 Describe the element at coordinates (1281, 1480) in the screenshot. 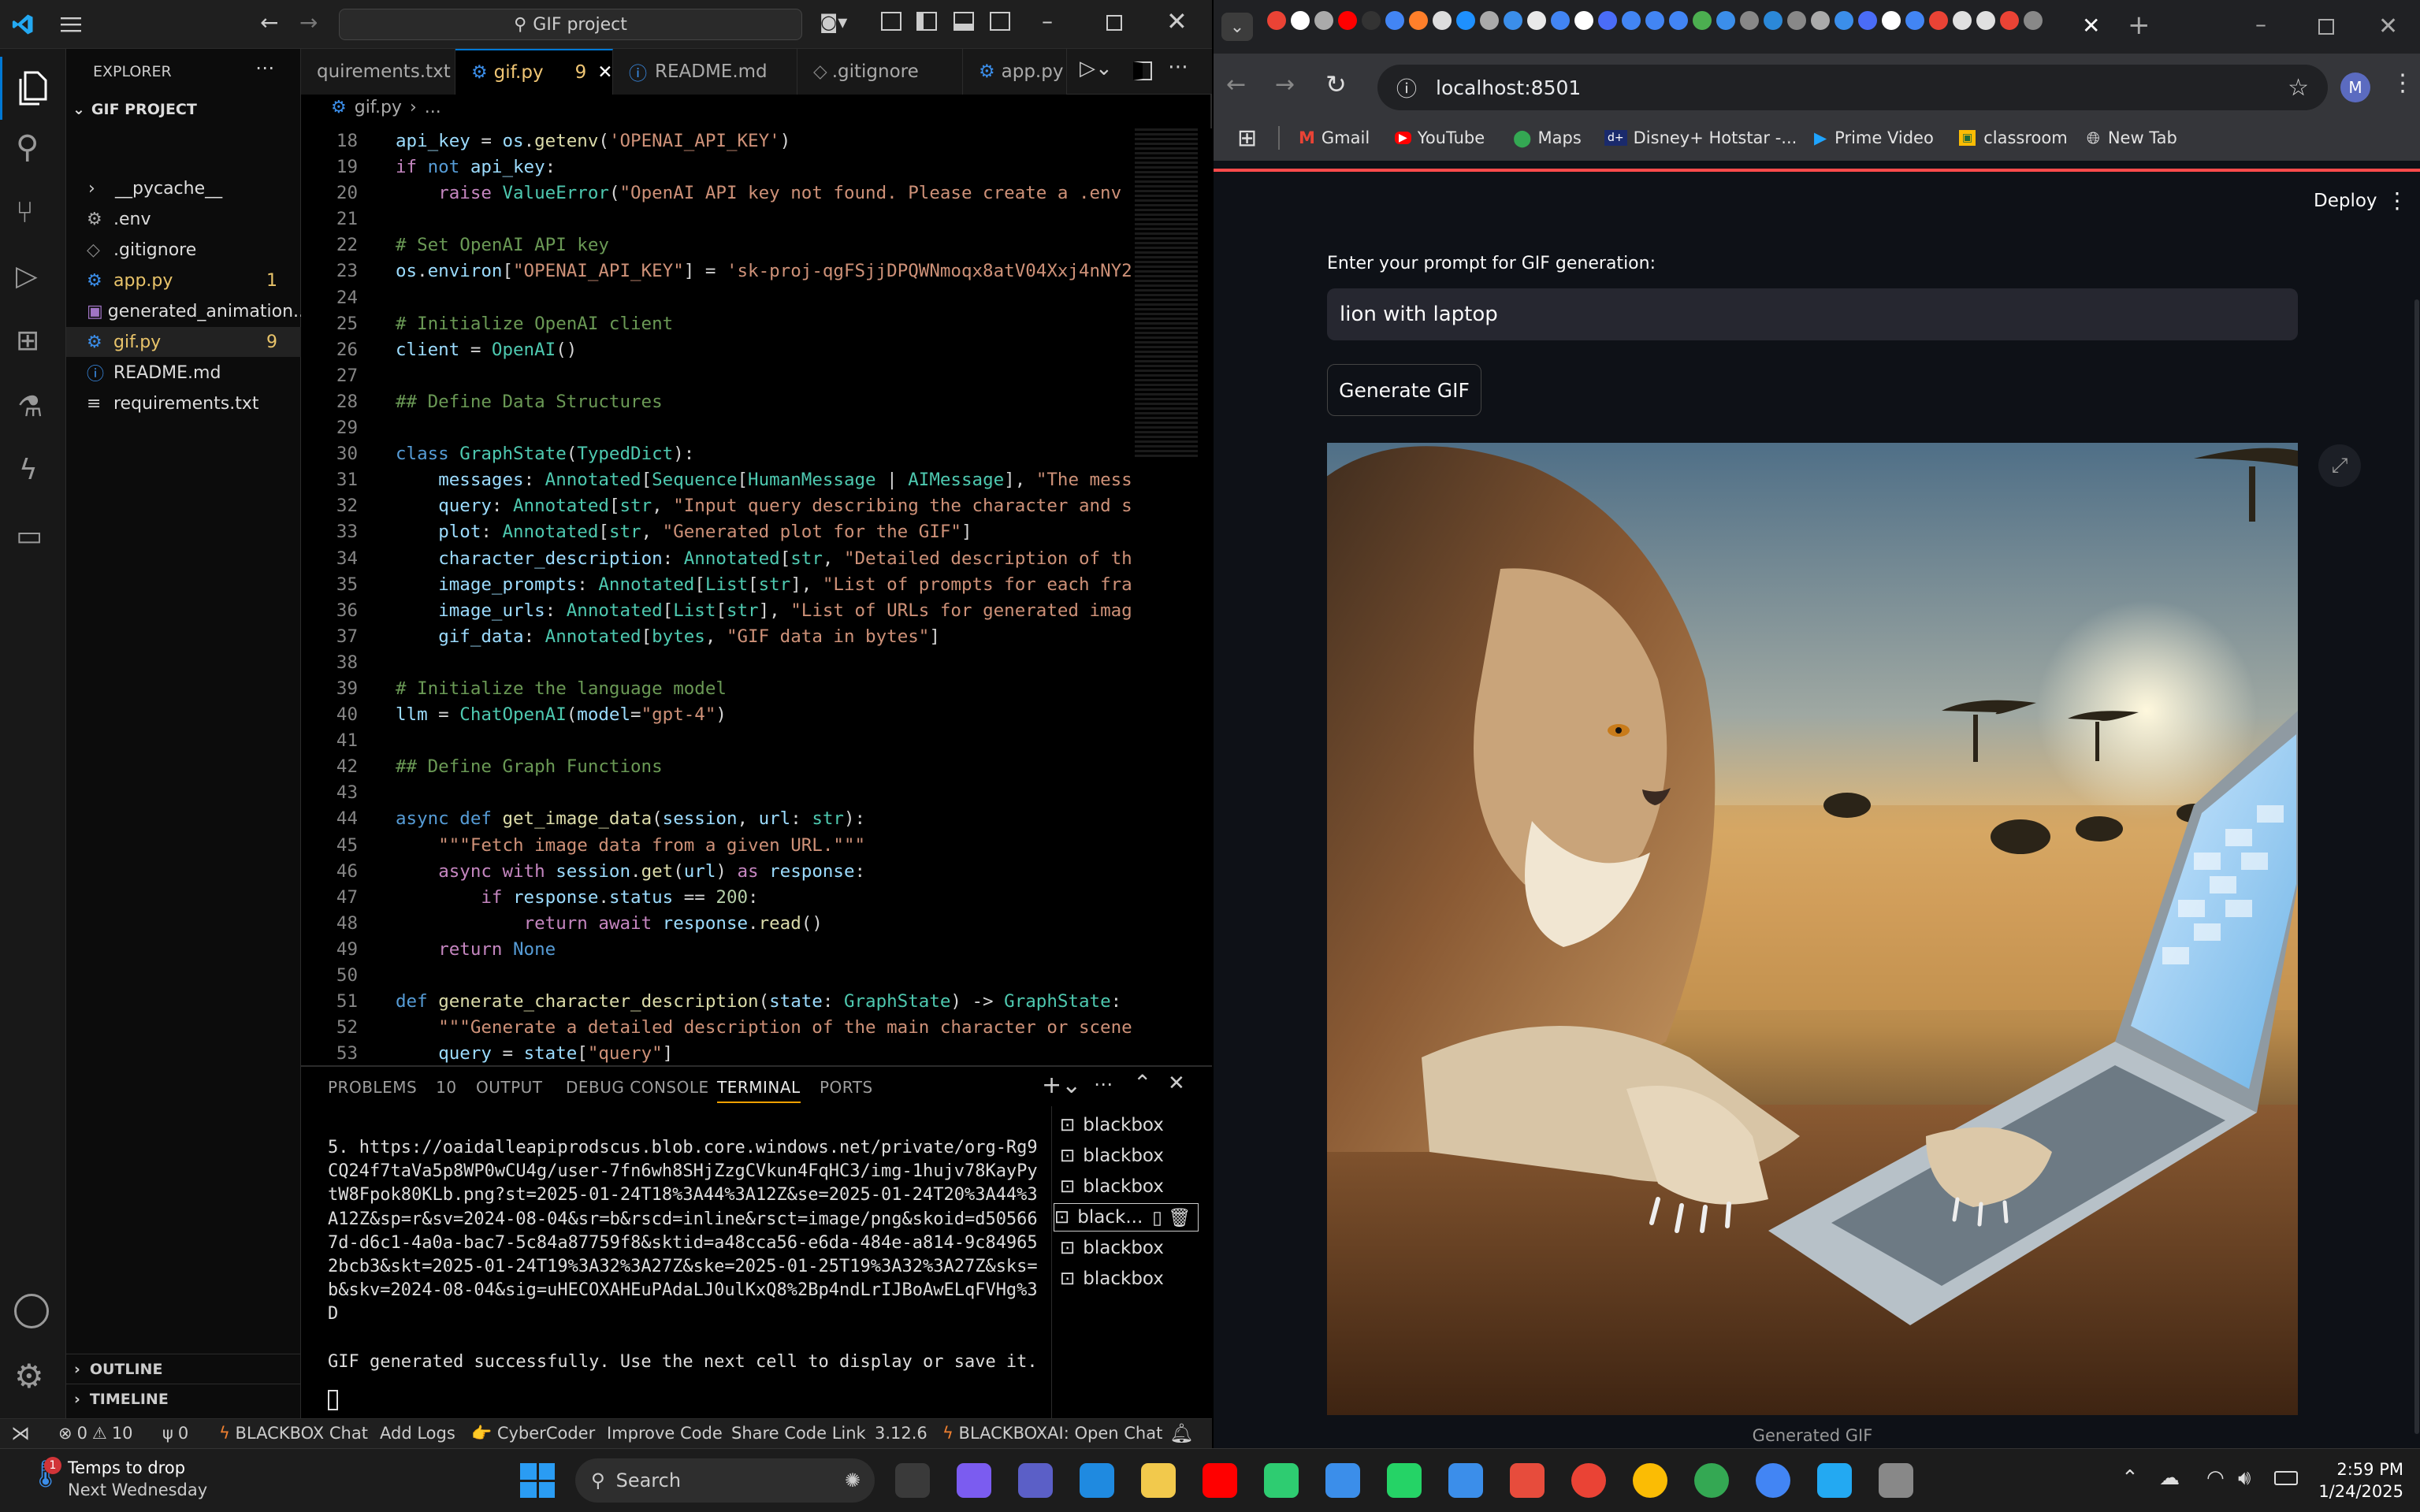

I see `record-icon` at that location.